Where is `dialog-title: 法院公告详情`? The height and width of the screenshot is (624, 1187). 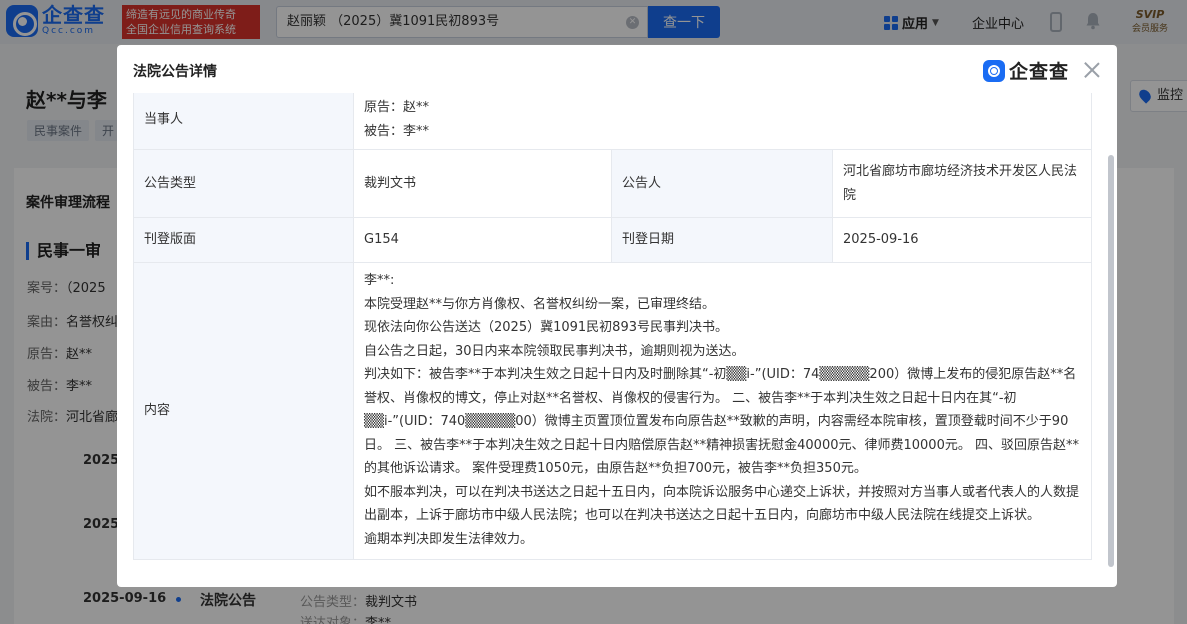
dialog-title: 法院公告详情 is located at coordinates (175, 72).